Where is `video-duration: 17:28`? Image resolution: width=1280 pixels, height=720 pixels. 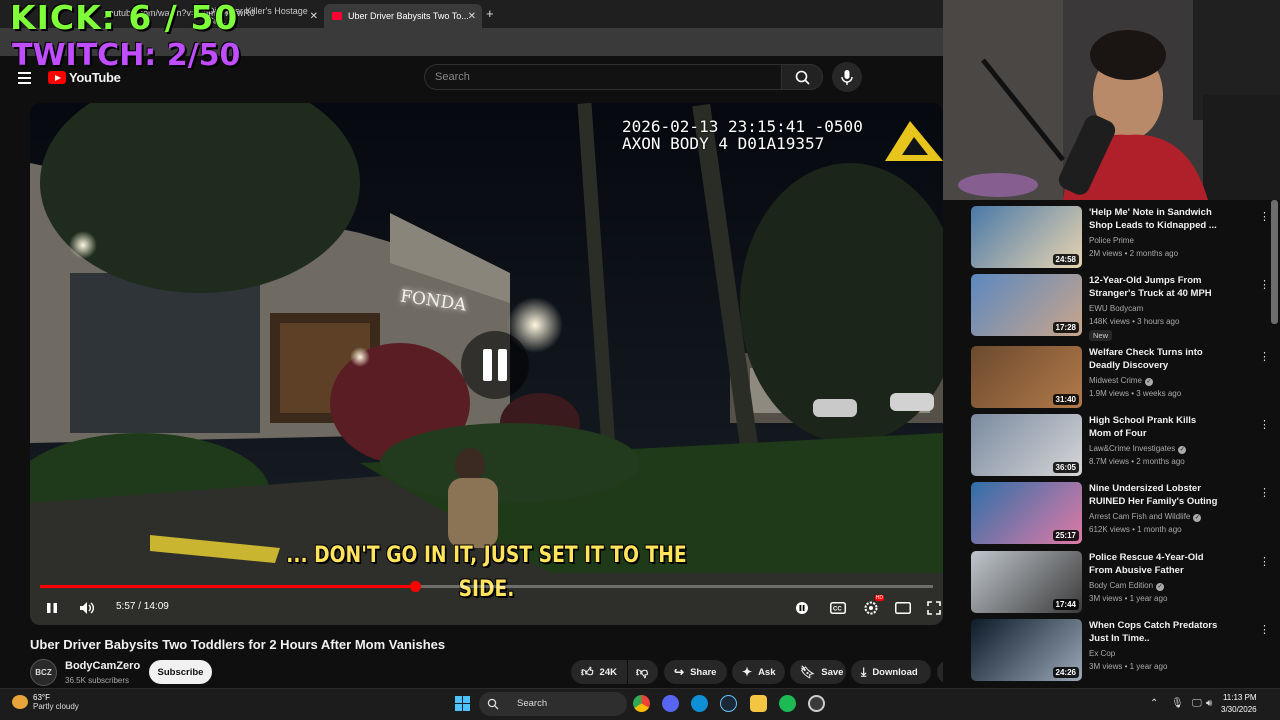 video-duration: 17:28 is located at coordinates (1065, 327).